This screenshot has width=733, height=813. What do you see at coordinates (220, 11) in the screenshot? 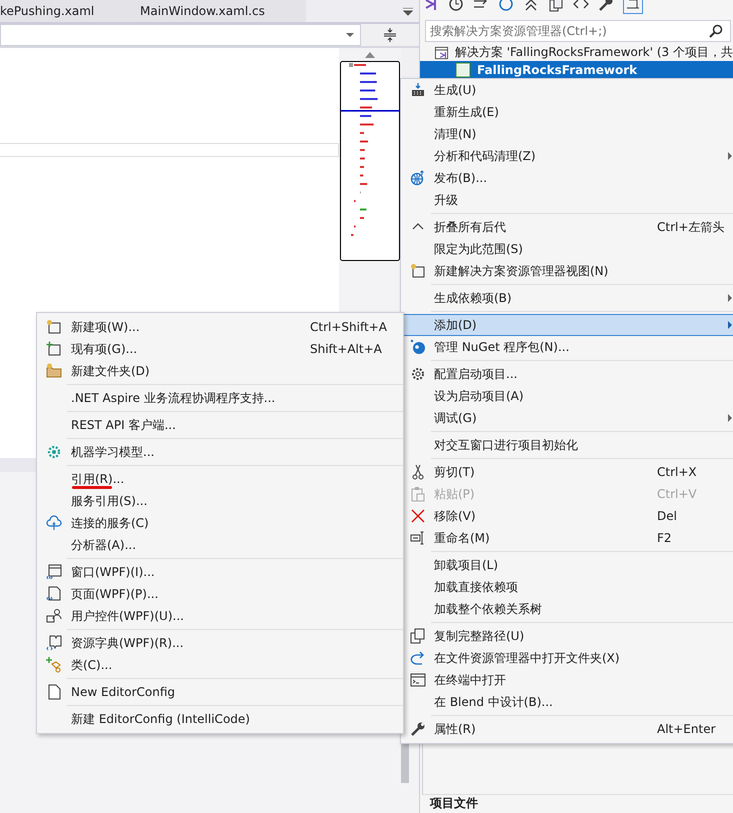
I see `file-tab: MainWindow.xaml.cs` at bounding box center [220, 11].